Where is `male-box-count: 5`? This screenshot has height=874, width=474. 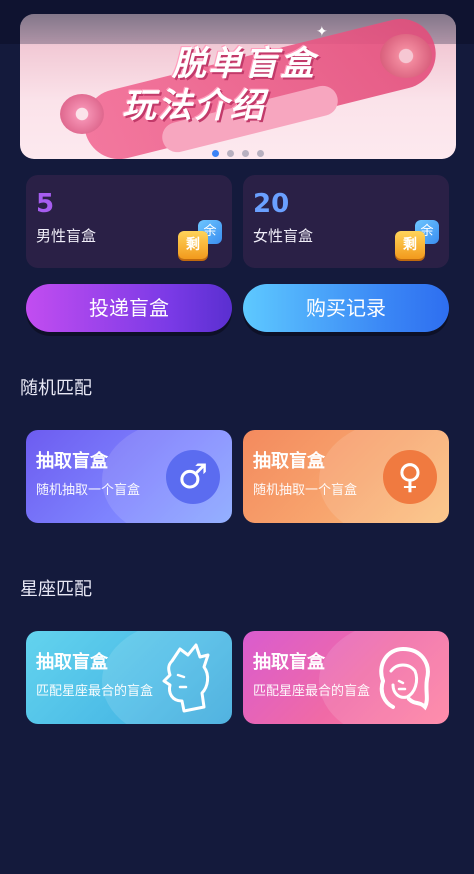 male-box-count: 5 is located at coordinates (45, 204).